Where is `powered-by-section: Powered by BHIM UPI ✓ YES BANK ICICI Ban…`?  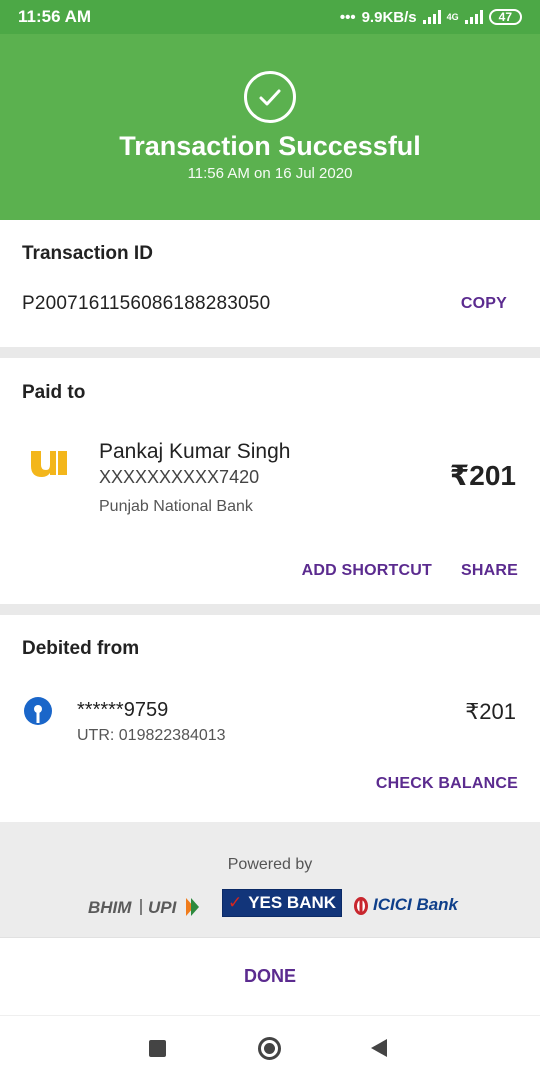
powered-by-section: Powered by BHIM UPI ✓ YES BANK ICICI Ban… is located at coordinates (270, 879).